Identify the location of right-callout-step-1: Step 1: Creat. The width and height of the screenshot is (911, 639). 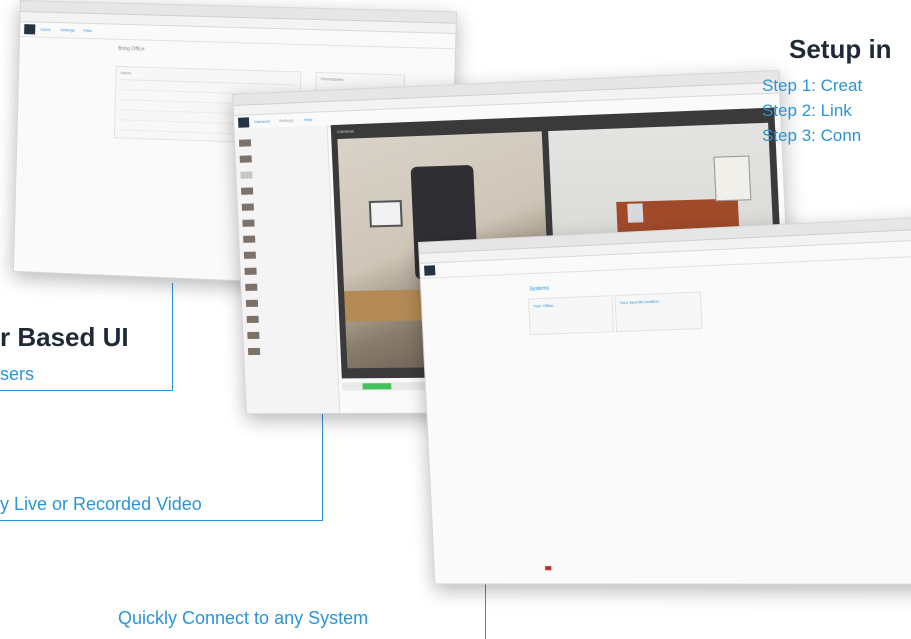
(812, 85).